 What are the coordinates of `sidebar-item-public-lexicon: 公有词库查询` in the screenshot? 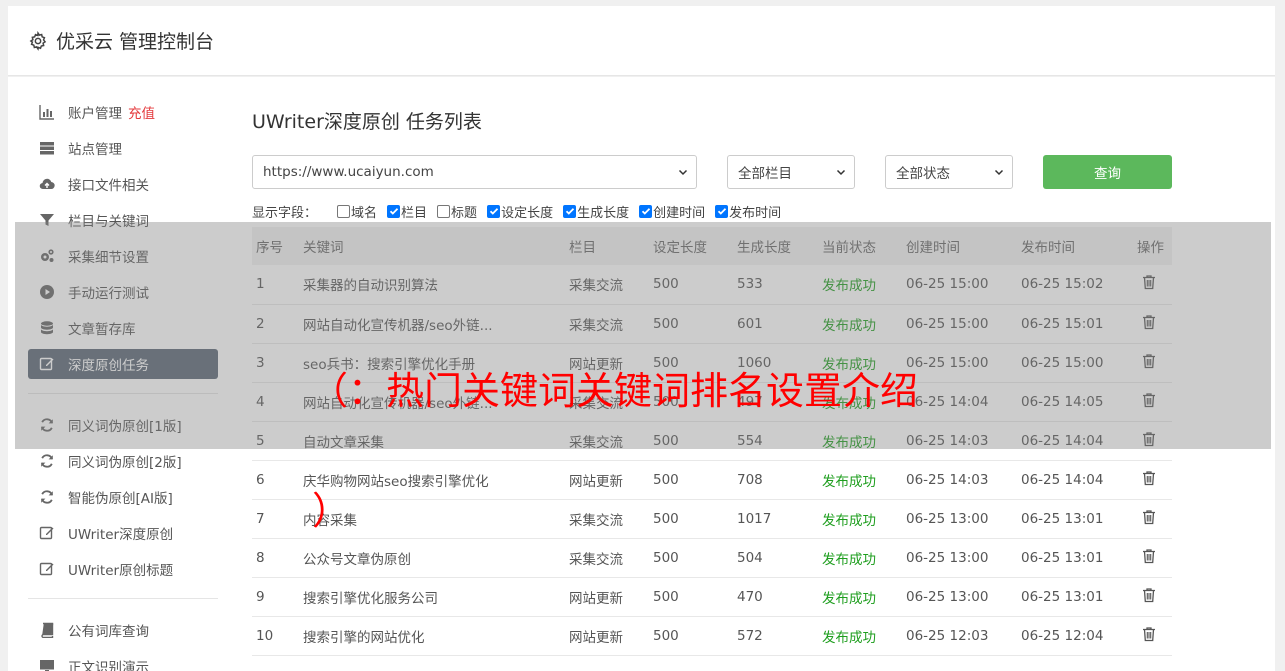 It's located at (123, 630).